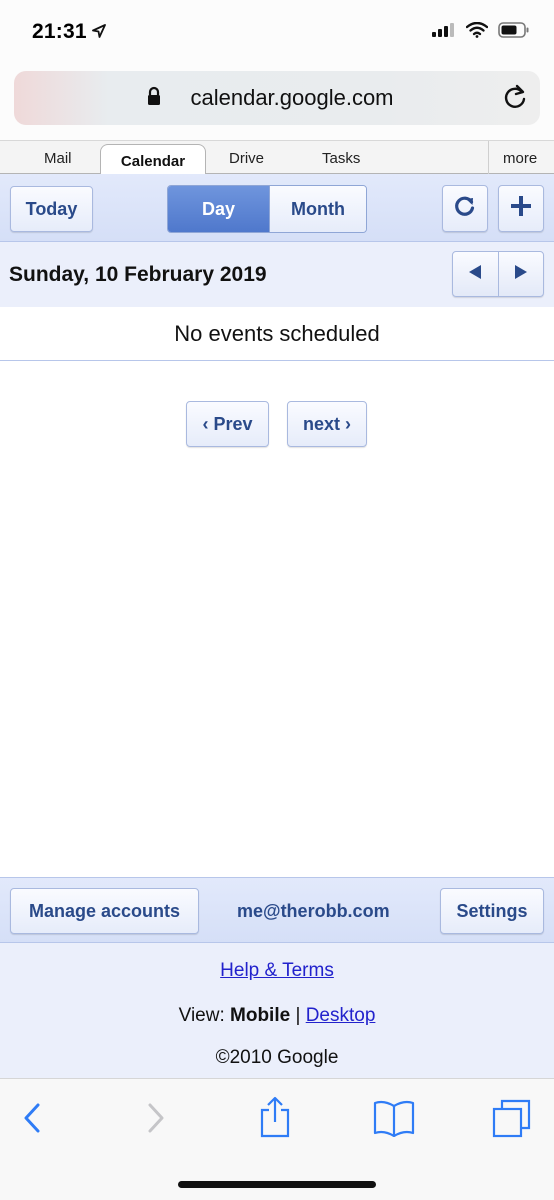  I want to click on next-day-button, so click(520, 274).